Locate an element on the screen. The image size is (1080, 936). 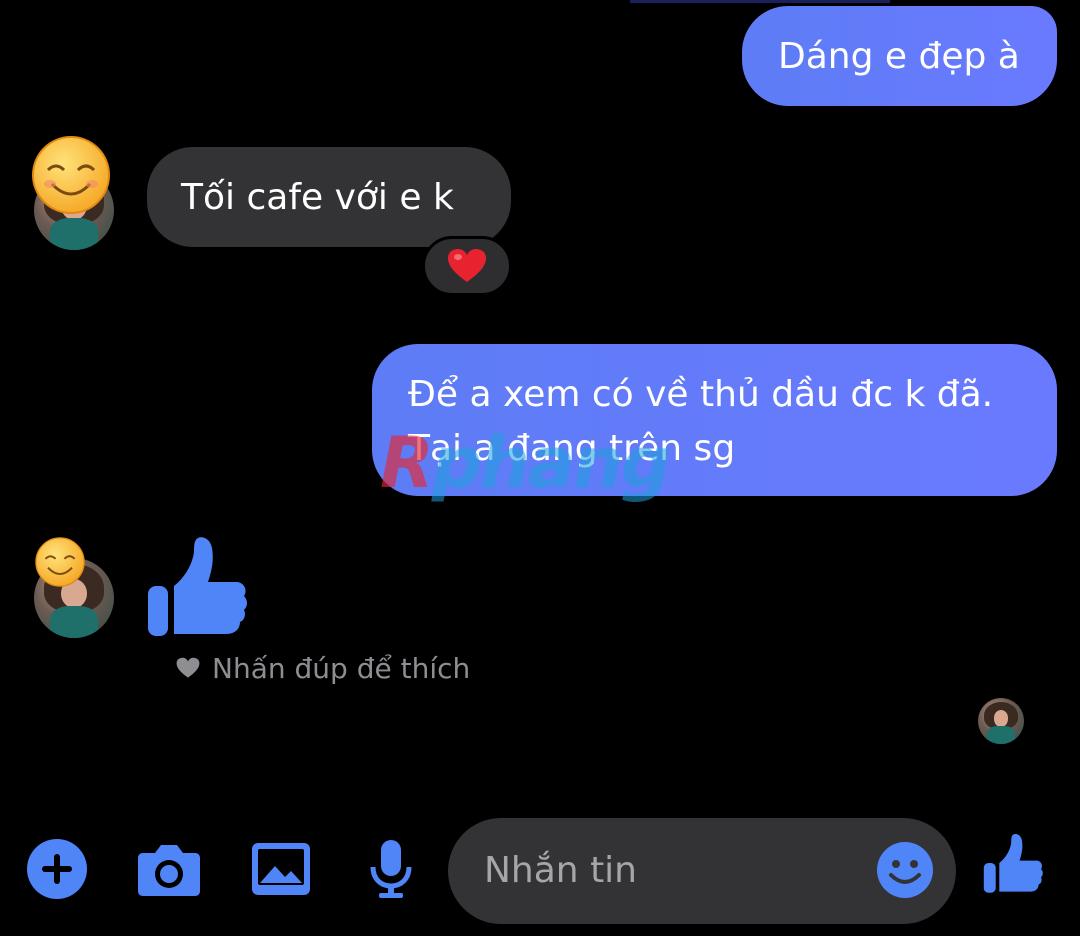
message-text: Tối cafe với e k is located at coordinates (317, 197).